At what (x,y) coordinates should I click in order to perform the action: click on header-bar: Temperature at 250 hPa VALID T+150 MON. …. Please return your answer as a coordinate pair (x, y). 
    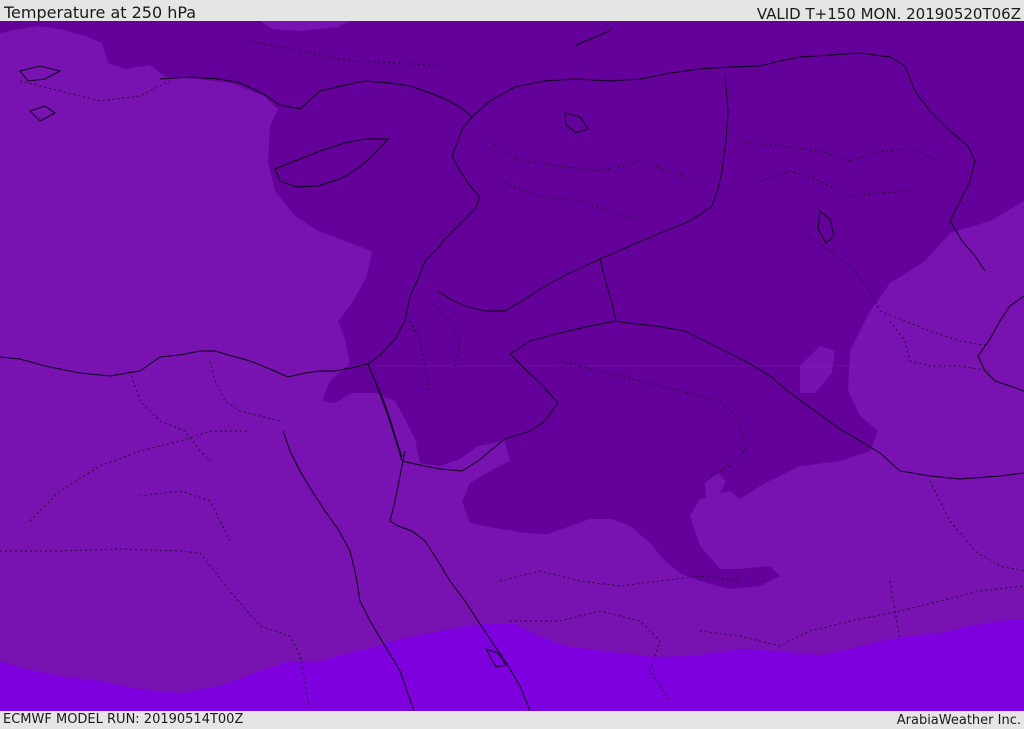
    Looking at the image, I should click on (512, 11).